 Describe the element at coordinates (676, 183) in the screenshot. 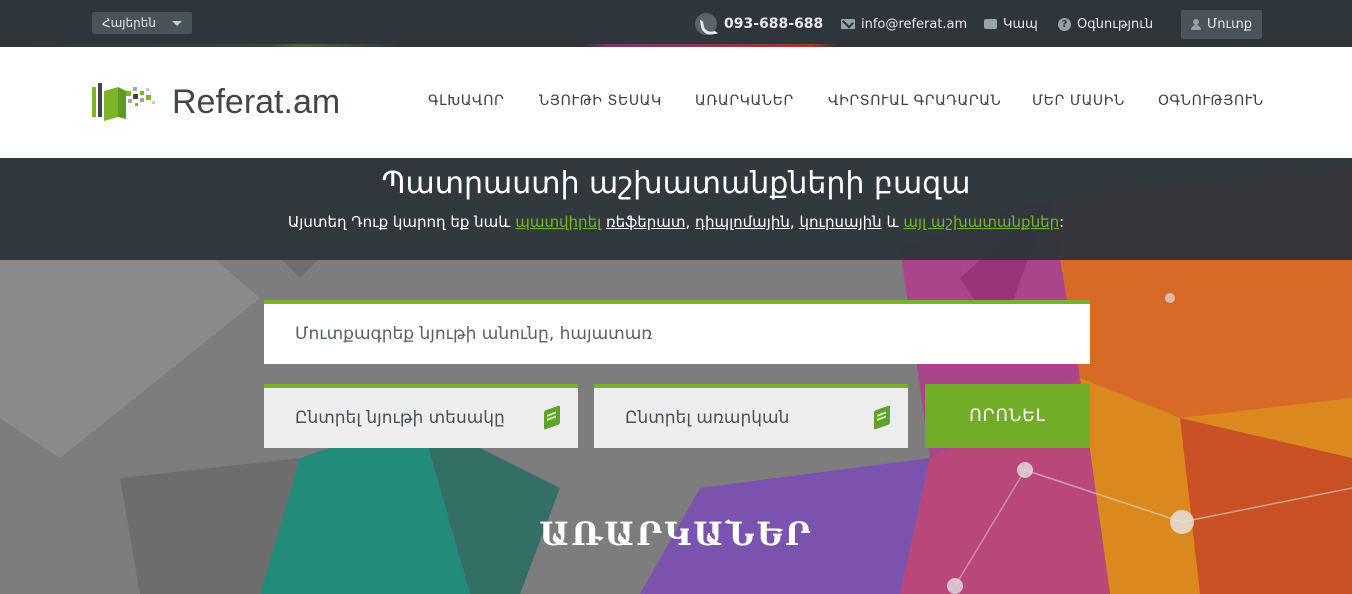

I see `hero-title: Պատրաստի աշխատանքների բազա` at that location.